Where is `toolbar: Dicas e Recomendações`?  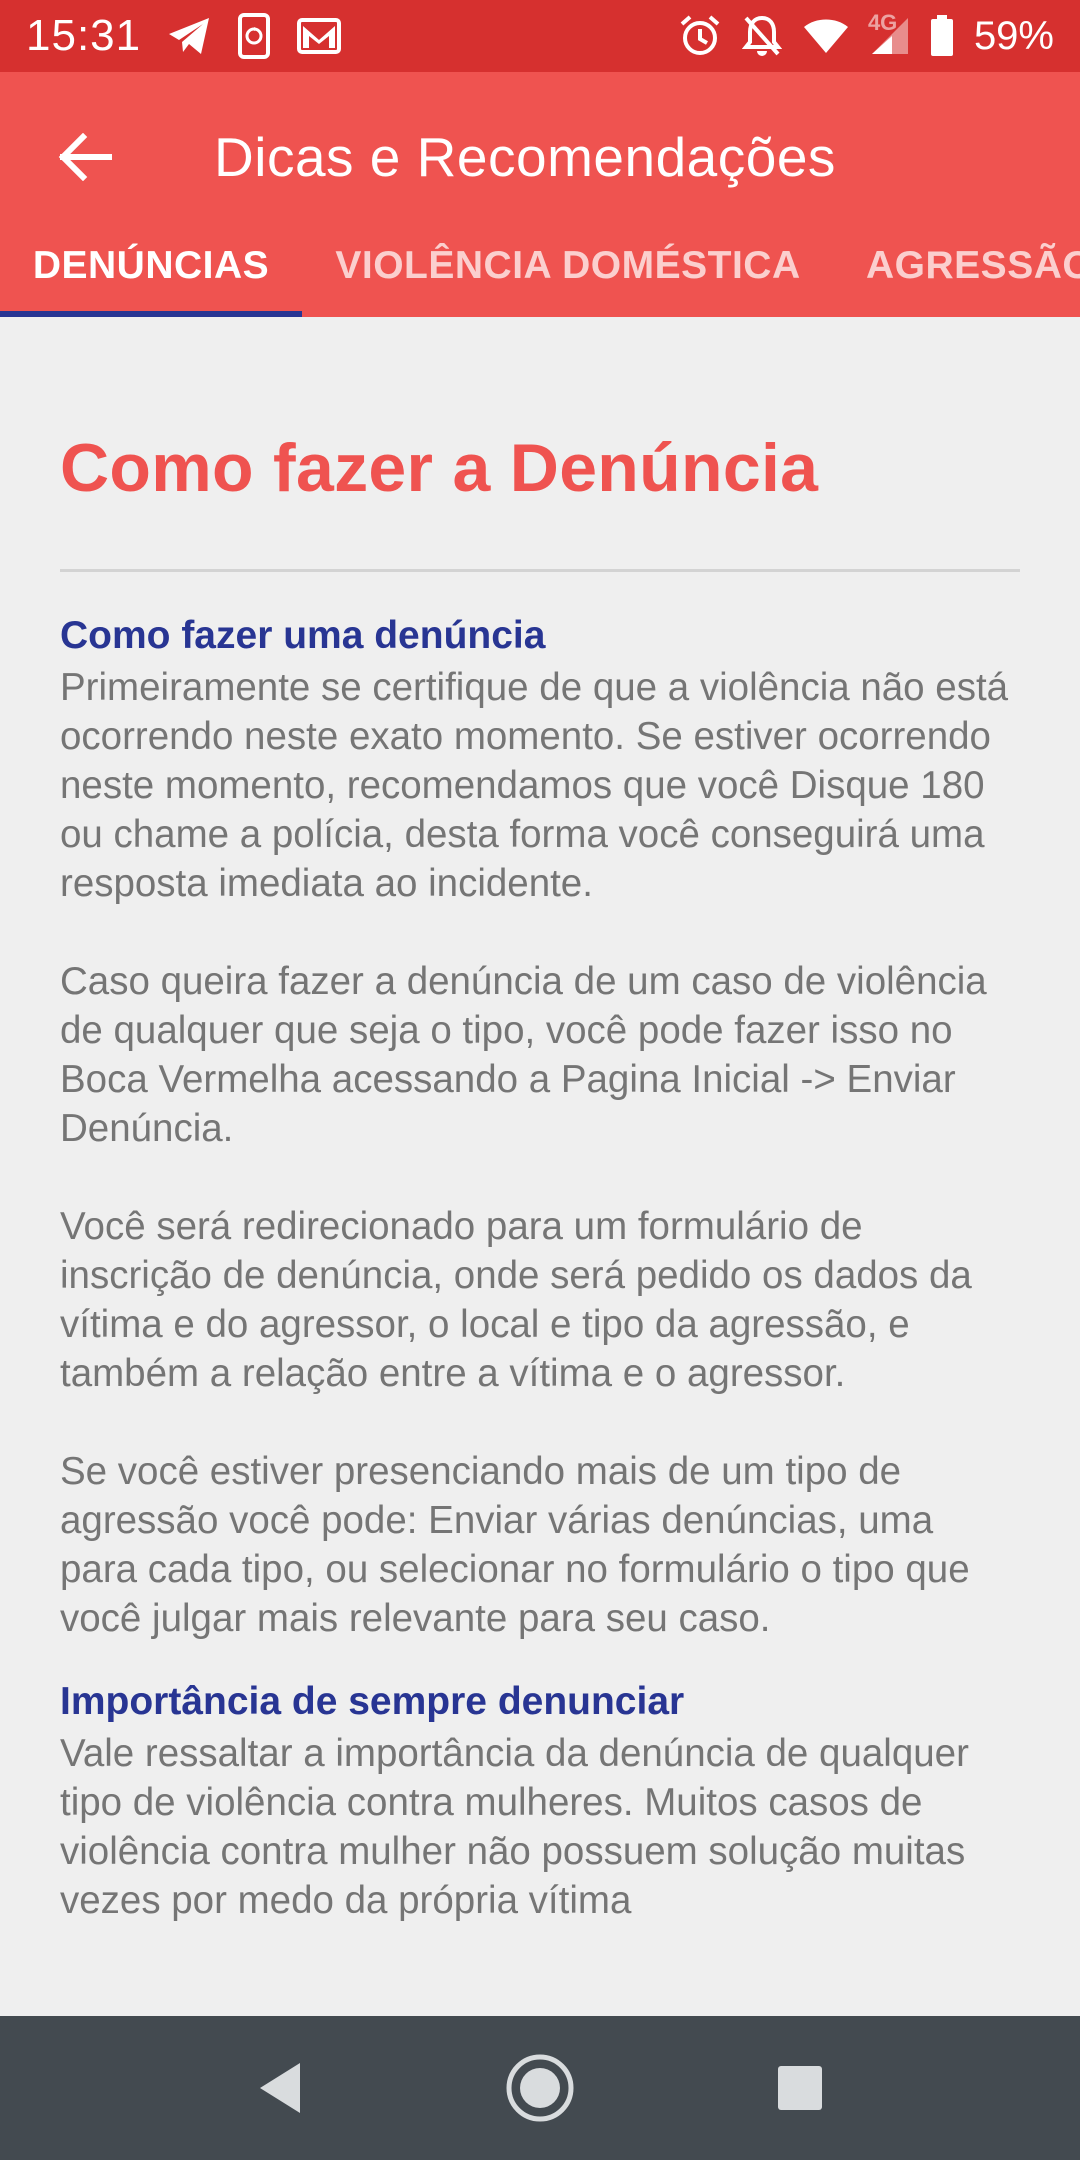 toolbar: Dicas e Recomendações is located at coordinates (540, 157).